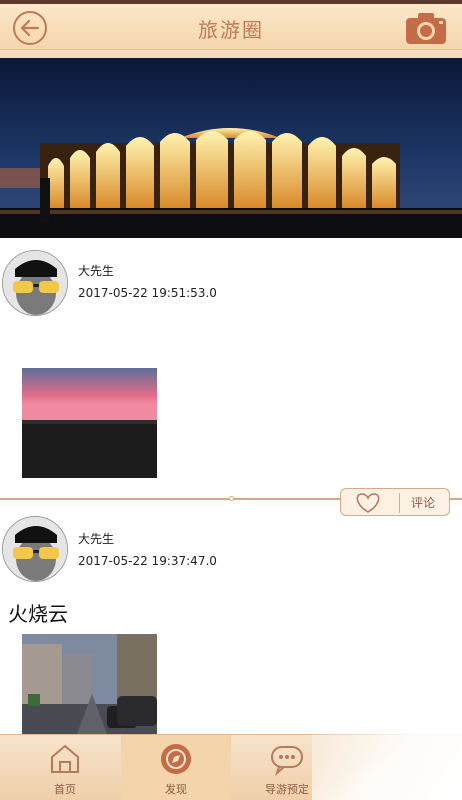  I want to click on heart-icon, so click(368, 503).